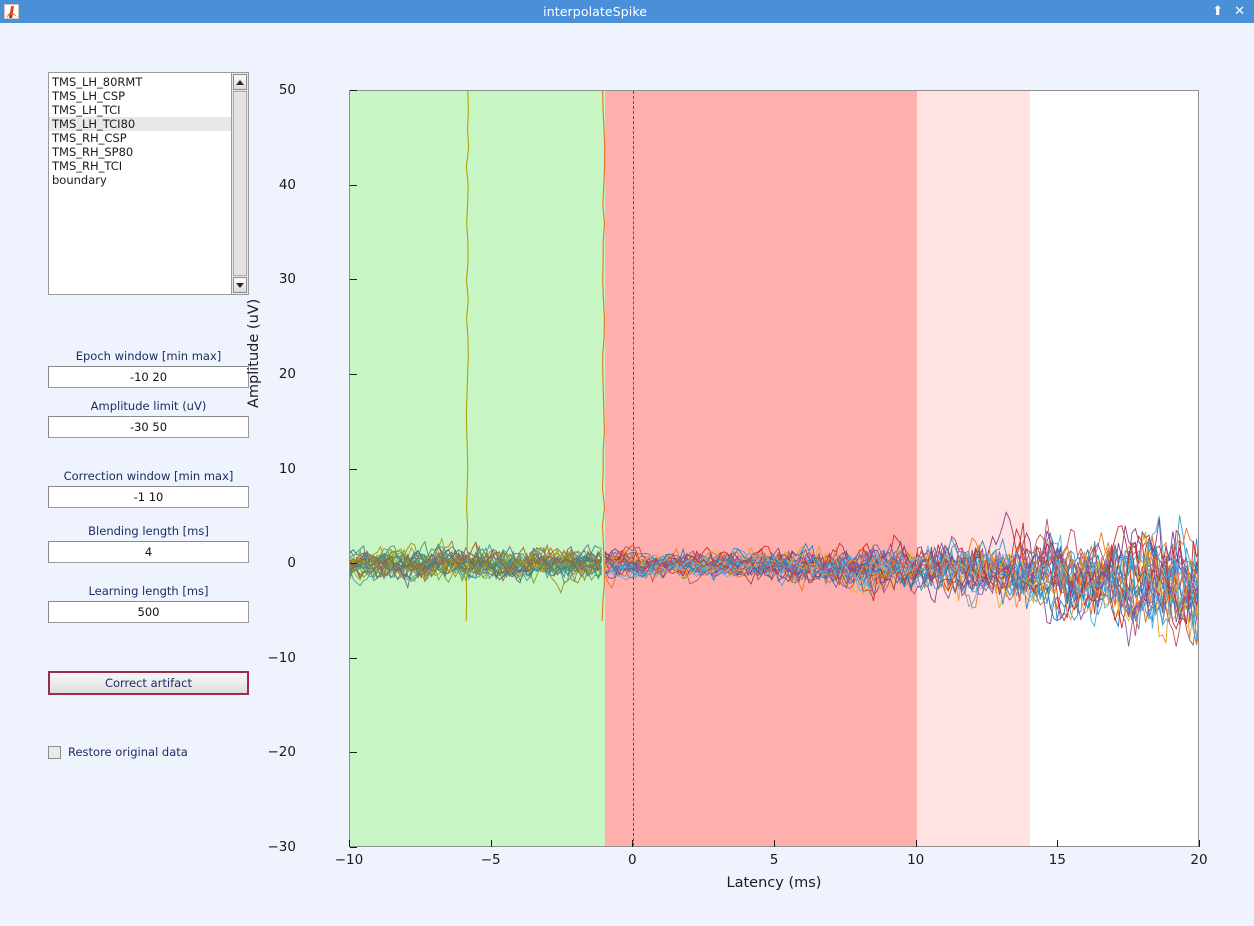 The image size is (1254, 926). I want to click on y-tick-label: 40, so click(287, 184).